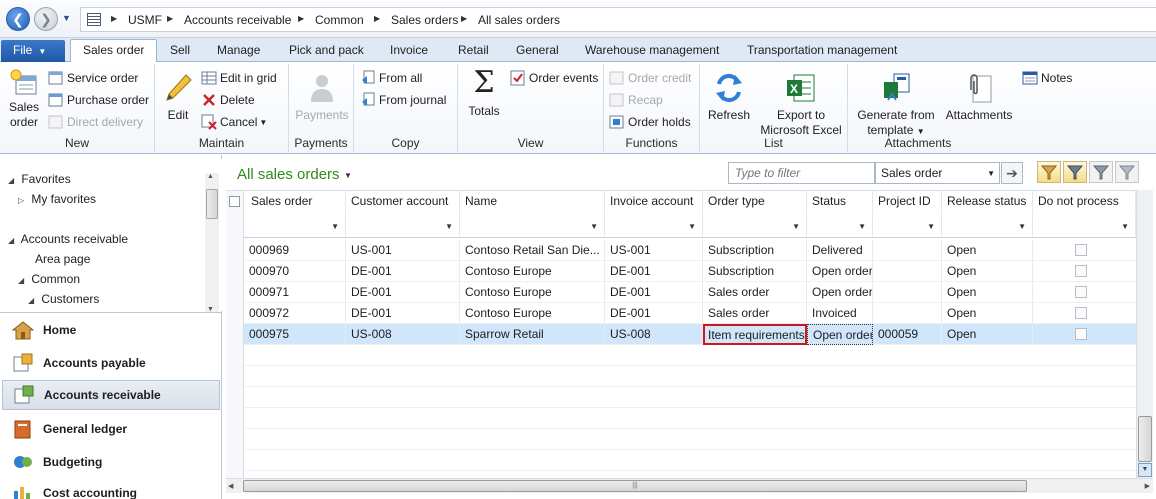 The width and height of the screenshot is (1156, 499). I want to click on tree-accounts-receivable: ◢ Accounts receivable, so click(68, 239).